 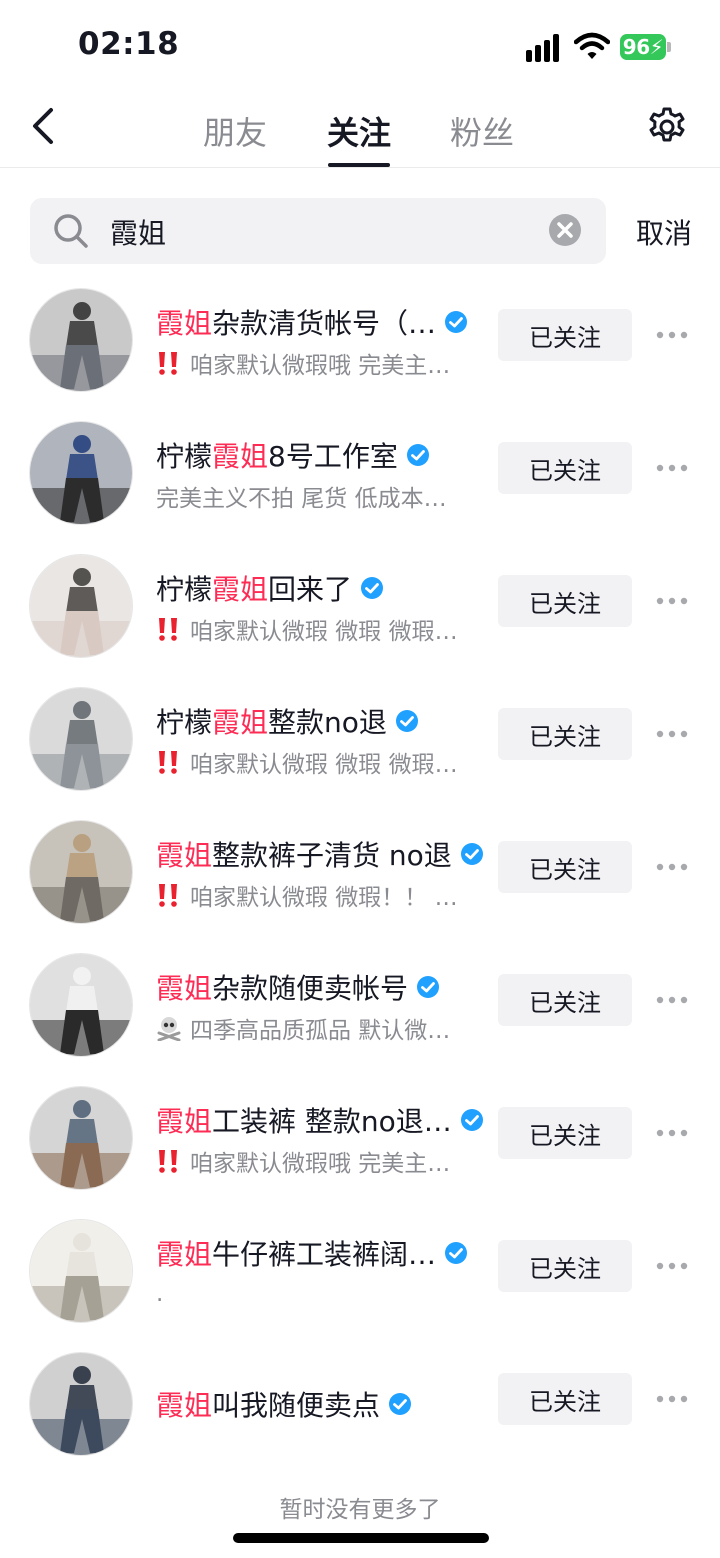 What do you see at coordinates (565, 230) in the screenshot?
I see `clear-search-icon` at bounding box center [565, 230].